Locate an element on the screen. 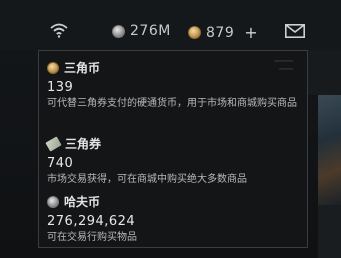  hafu-currency-display: 276M is located at coordinates (141, 31).